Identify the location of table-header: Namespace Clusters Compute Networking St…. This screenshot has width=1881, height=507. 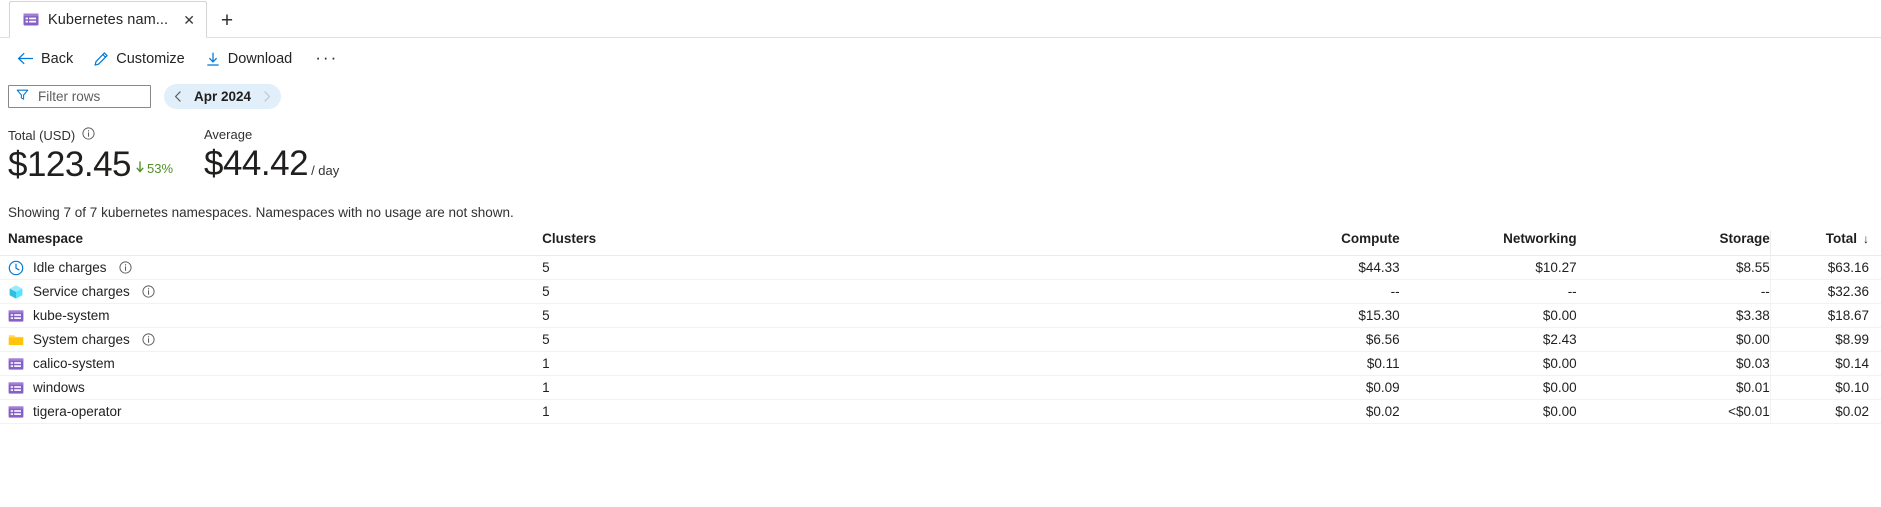
(940, 244).